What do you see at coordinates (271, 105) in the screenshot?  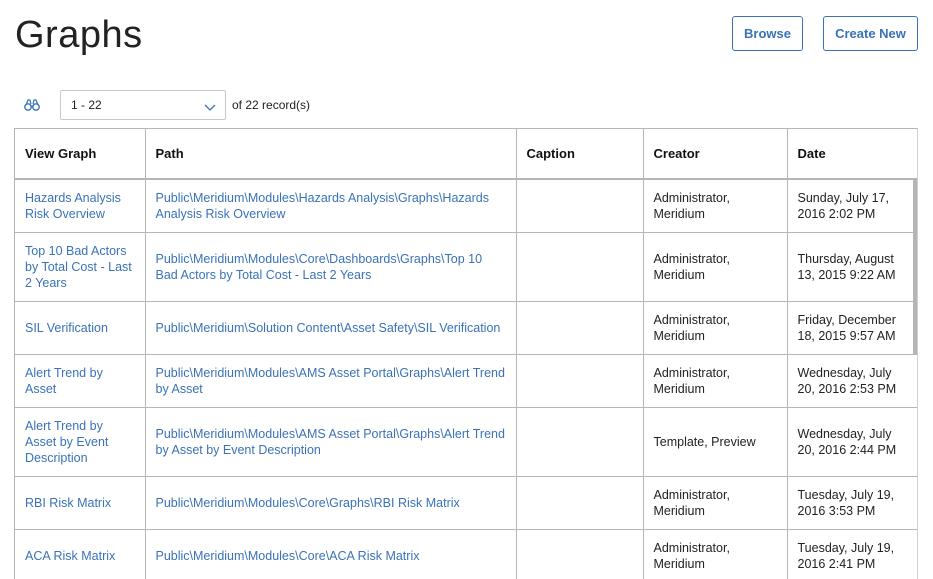 I see `record-count-label: of 22 record(s)` at bounding box center [271, 105].